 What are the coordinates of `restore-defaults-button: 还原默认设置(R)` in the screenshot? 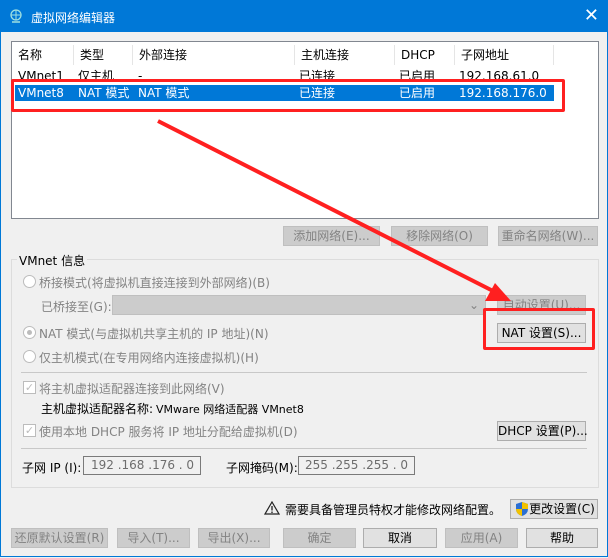 It's located at (59, 538).